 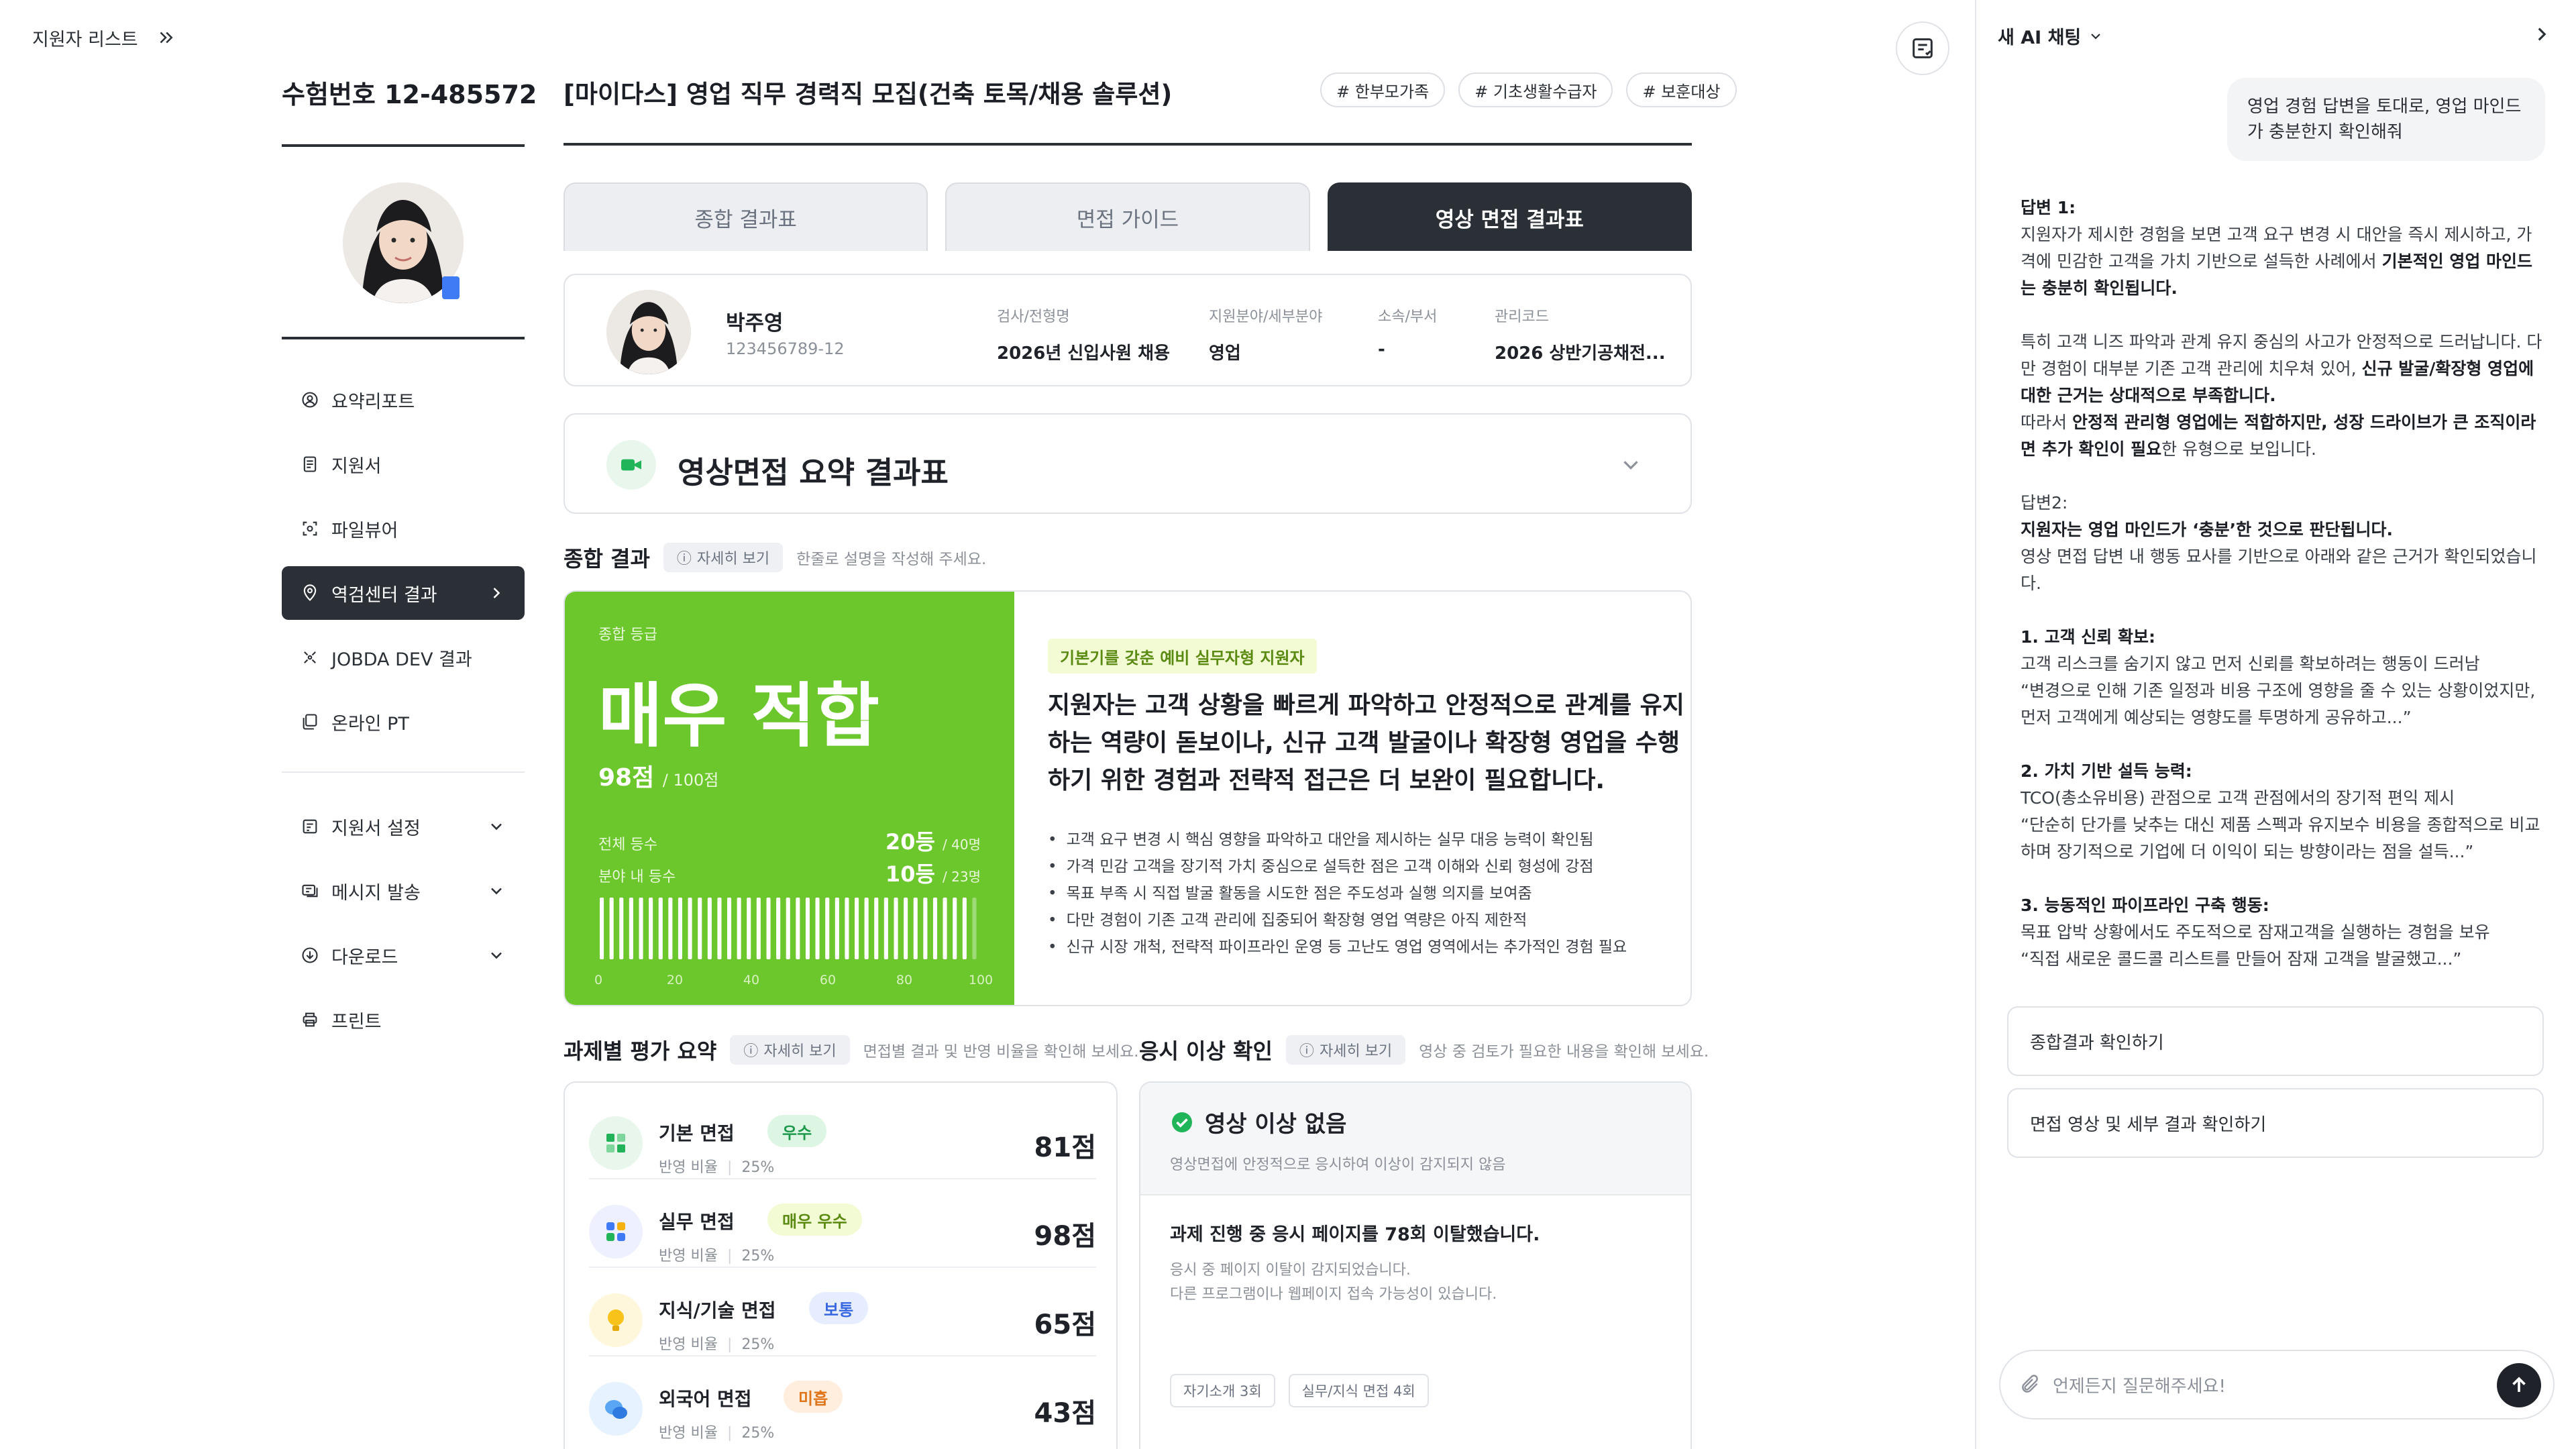 I want to click on sidebar-item-label: 파일뷰어, so click(x=364, y=530).